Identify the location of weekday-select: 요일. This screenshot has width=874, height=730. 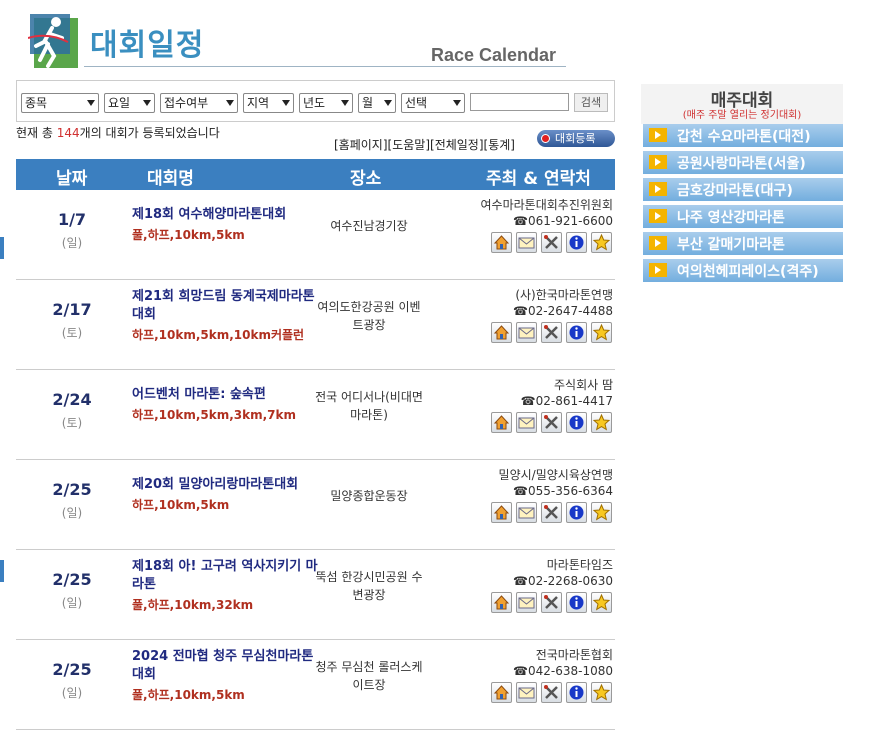
(129, 103).